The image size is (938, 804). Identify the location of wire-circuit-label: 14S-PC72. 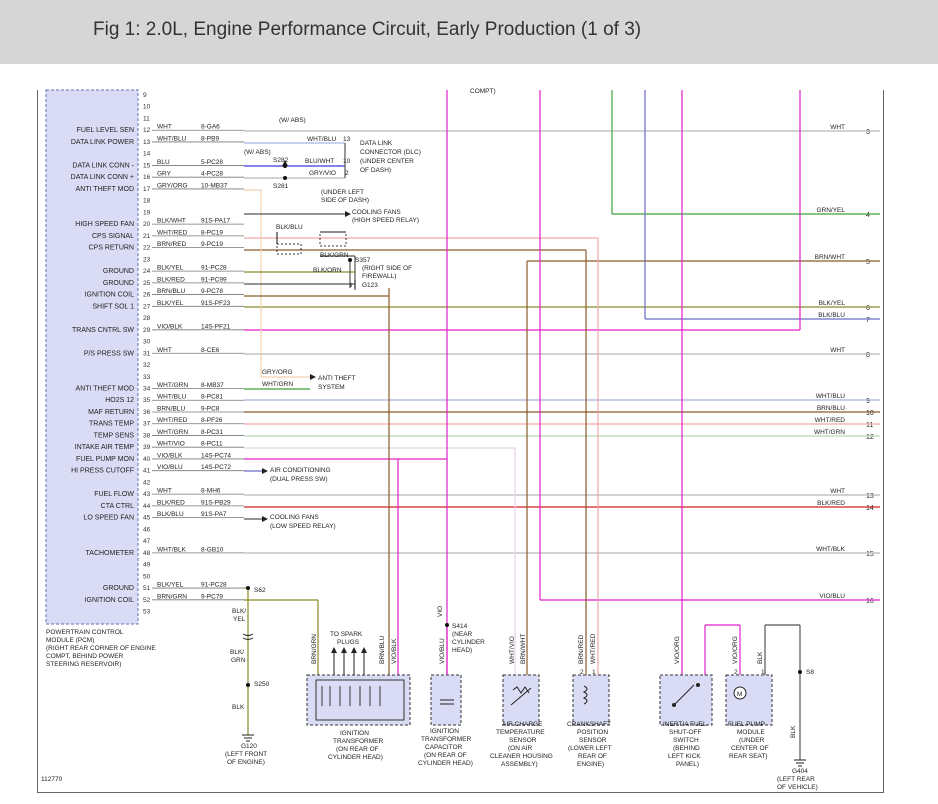
(216, 467).